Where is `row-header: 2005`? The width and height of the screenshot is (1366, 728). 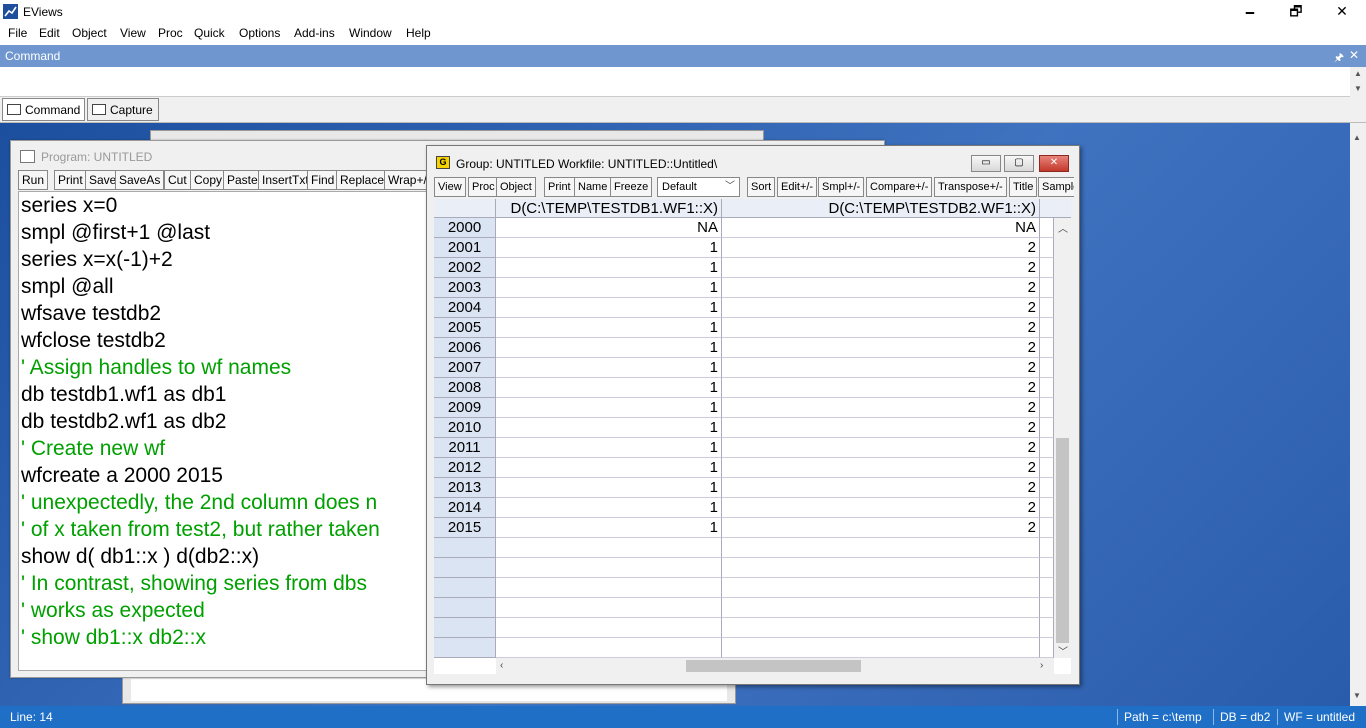
row-header: 2005 is located at coordinates (465, 328).